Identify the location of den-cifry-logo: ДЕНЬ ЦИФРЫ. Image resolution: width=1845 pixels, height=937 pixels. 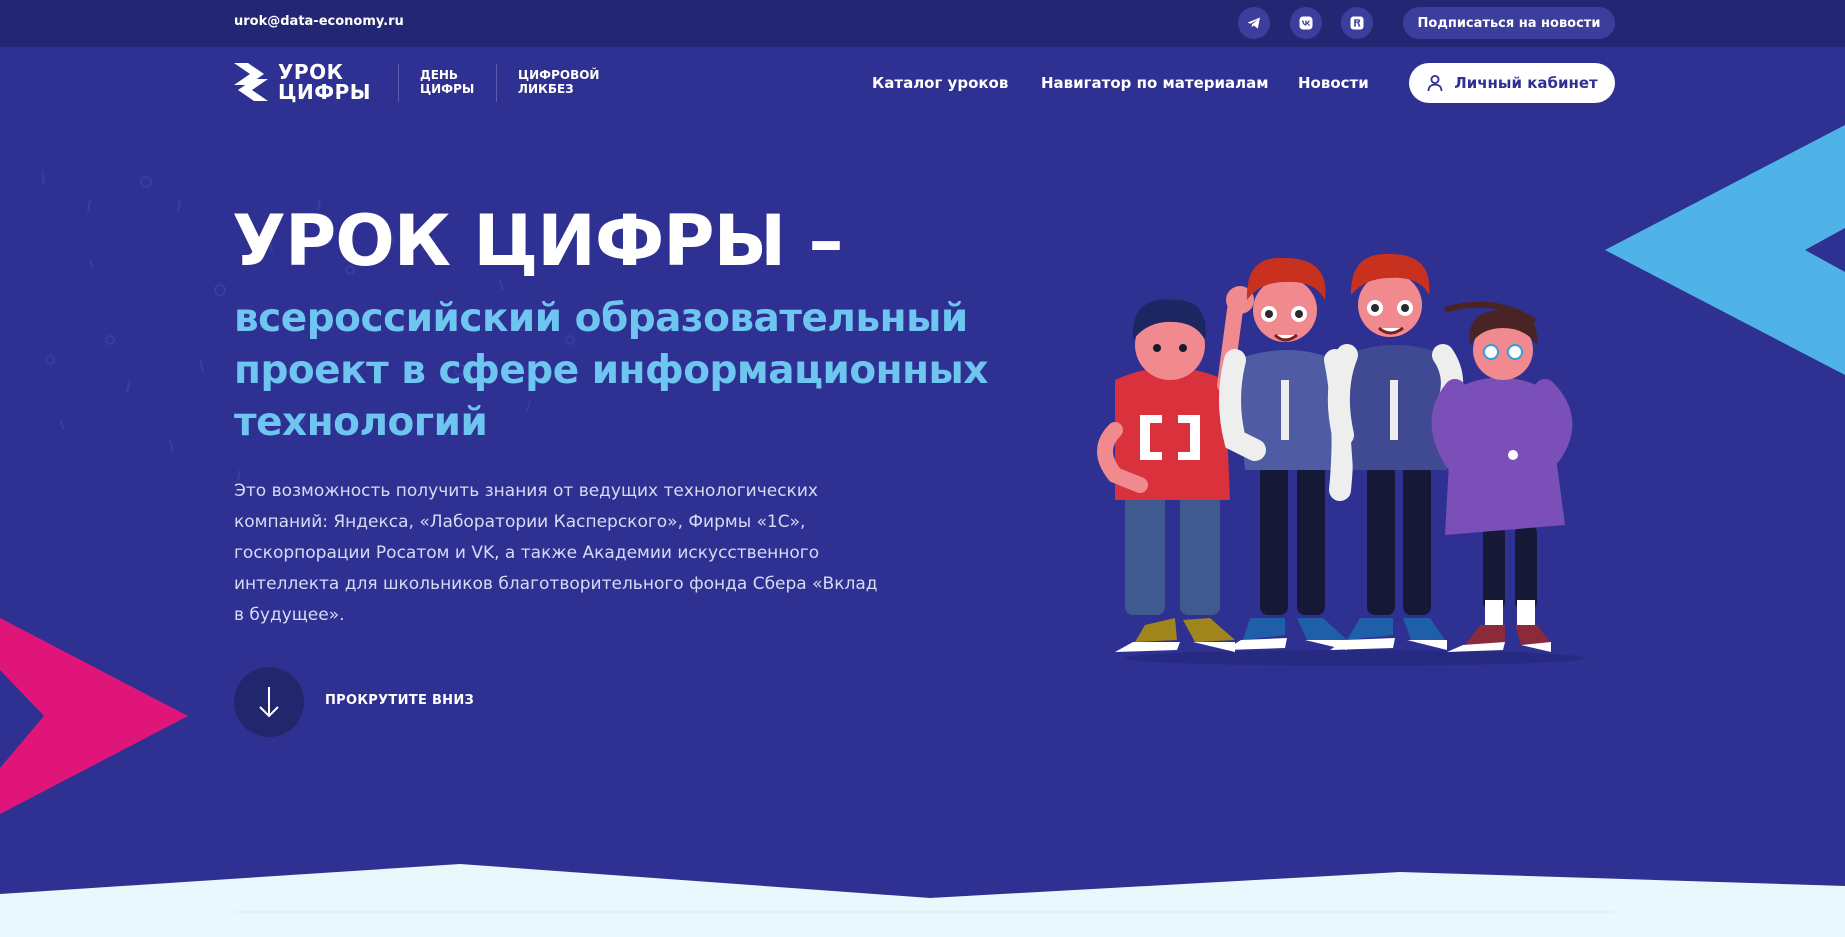
(447, 82).